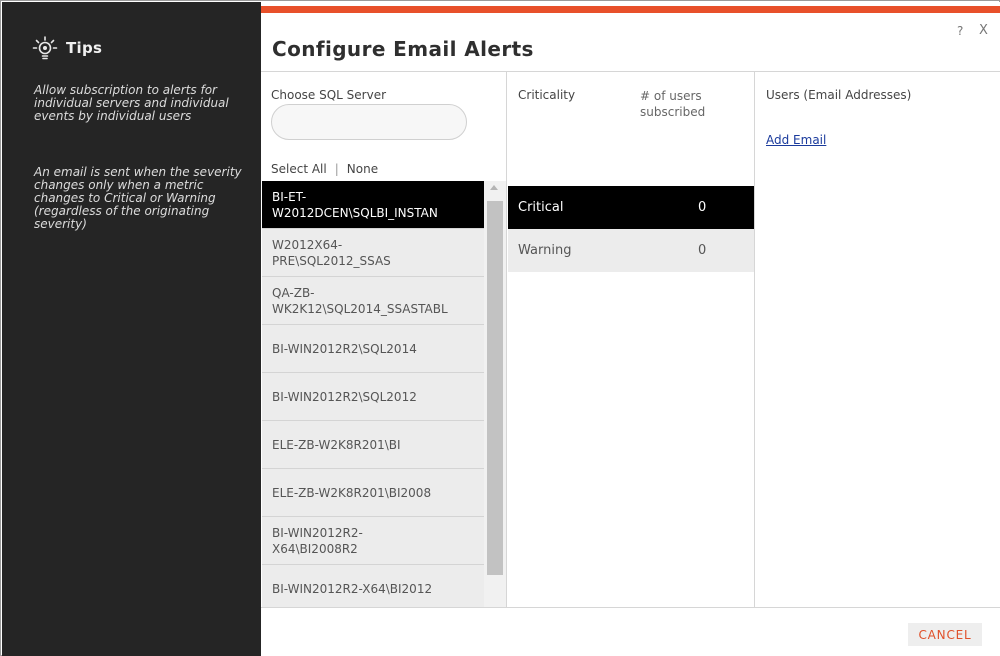 This screenshot has height=656, width=1000. Describe the element at coordinates (494, 187) in the screenshot. I see `scroll-up-arrow-icon` at that location.